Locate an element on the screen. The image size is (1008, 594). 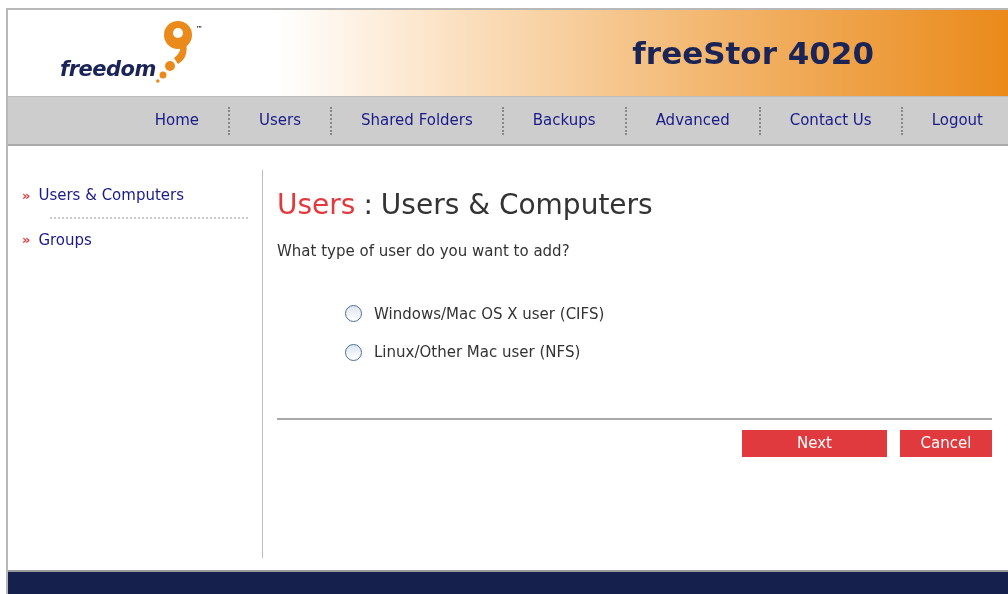
nav-link: Advanced is located at coordinates (692, 120).